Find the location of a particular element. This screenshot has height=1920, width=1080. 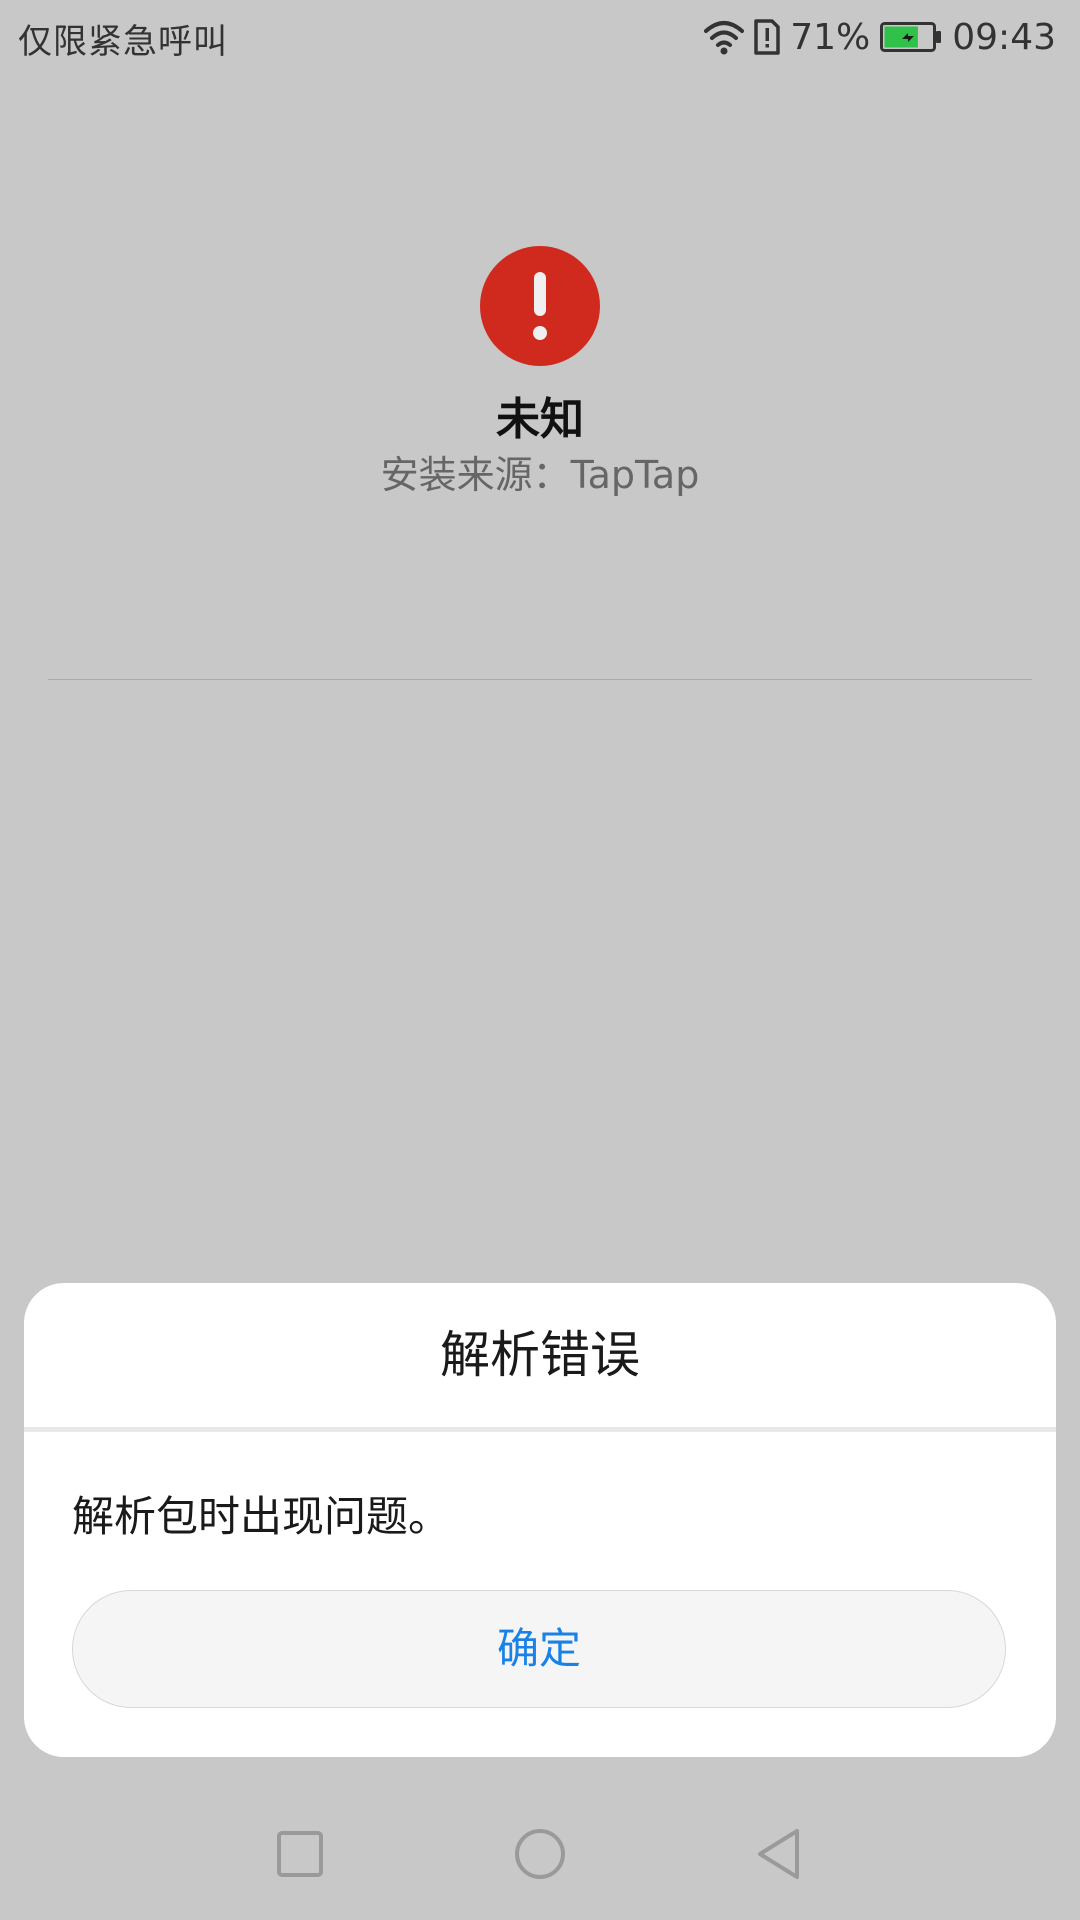

install-source-value: TapTap is located at coordinates (635, 475).